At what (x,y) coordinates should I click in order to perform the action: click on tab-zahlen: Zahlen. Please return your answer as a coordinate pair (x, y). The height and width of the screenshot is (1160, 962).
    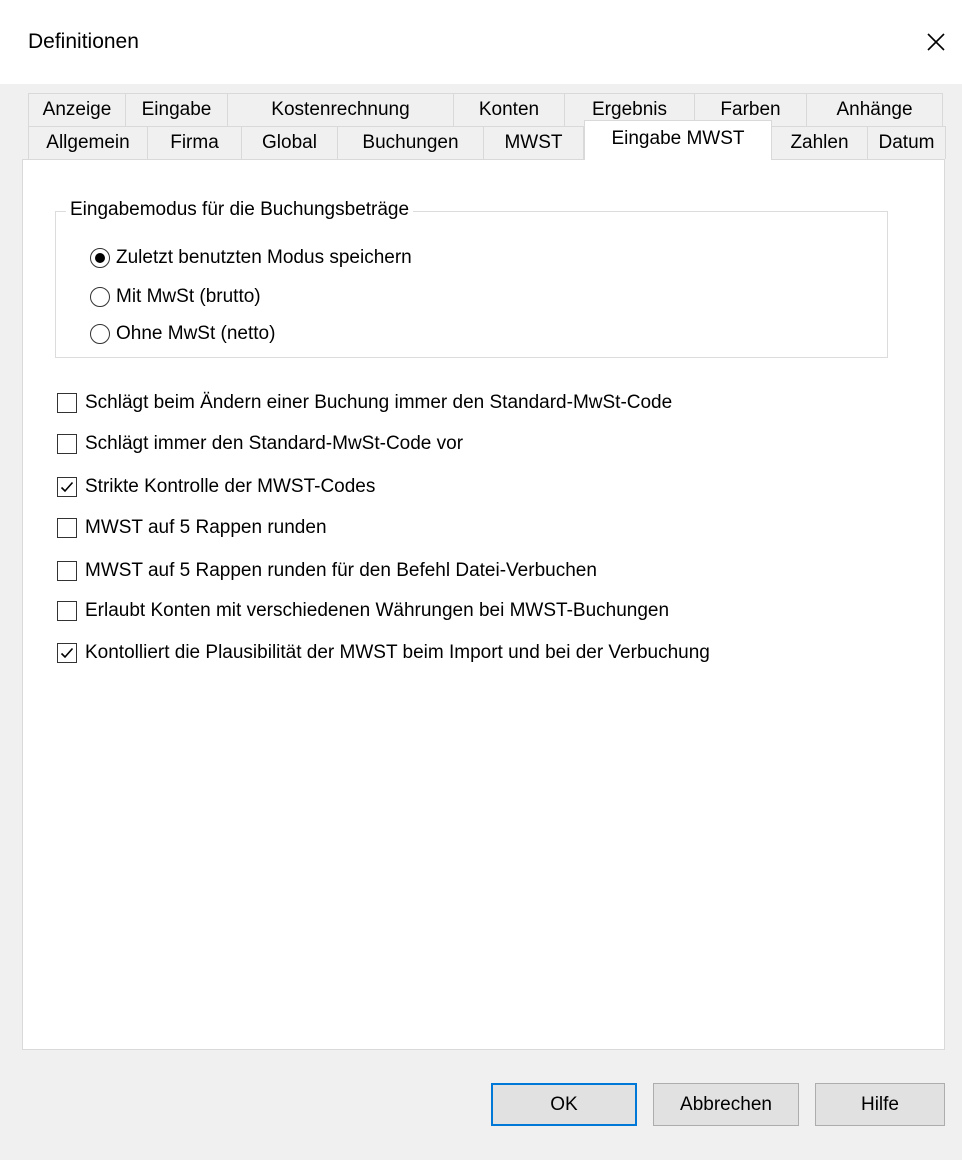
    Looking at the image, I should click on (820, 142).